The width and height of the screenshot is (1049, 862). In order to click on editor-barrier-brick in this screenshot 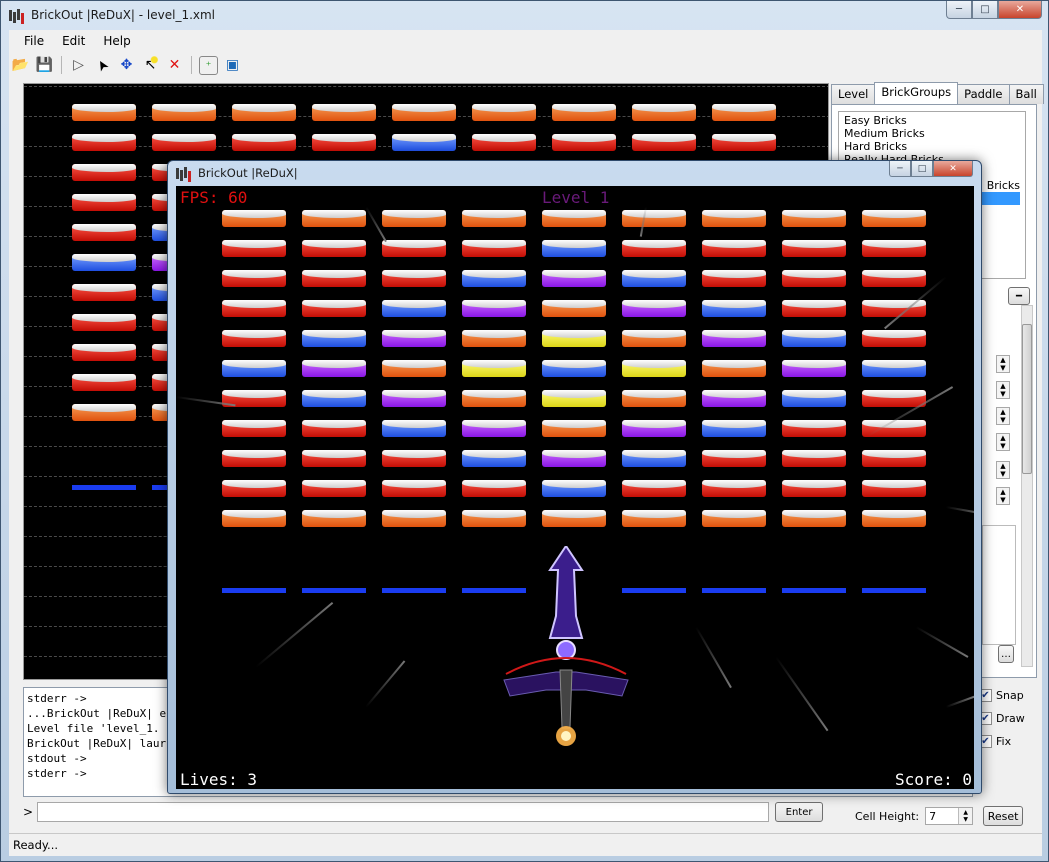, I will do `click(104, 487)`.